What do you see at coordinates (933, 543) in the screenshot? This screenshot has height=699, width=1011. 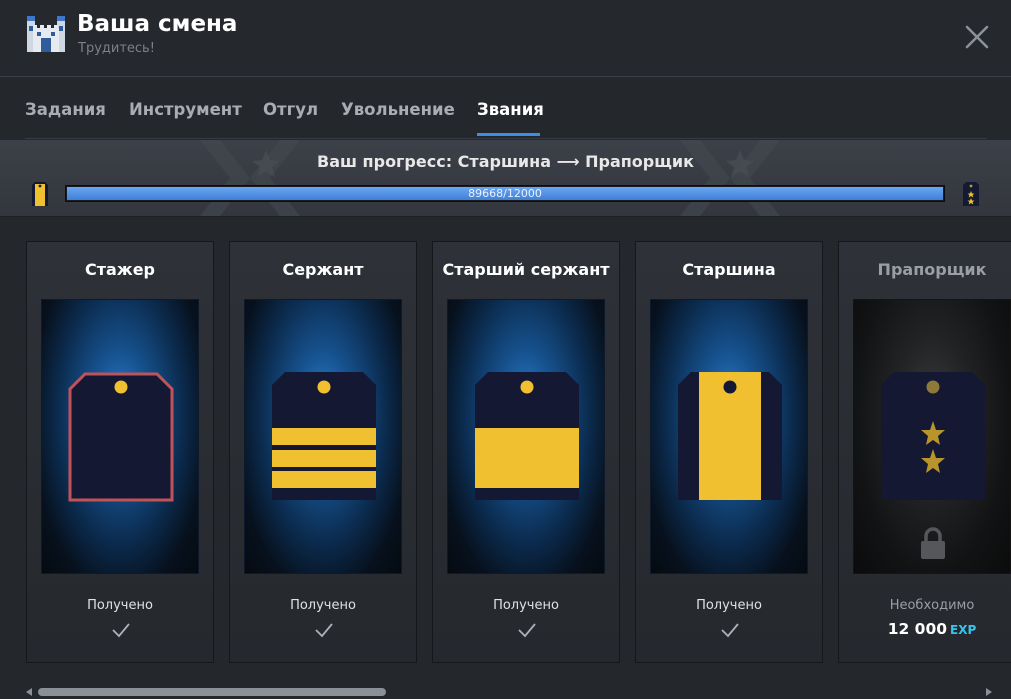 I see `lock-icon` at bounding box center [933, 543].